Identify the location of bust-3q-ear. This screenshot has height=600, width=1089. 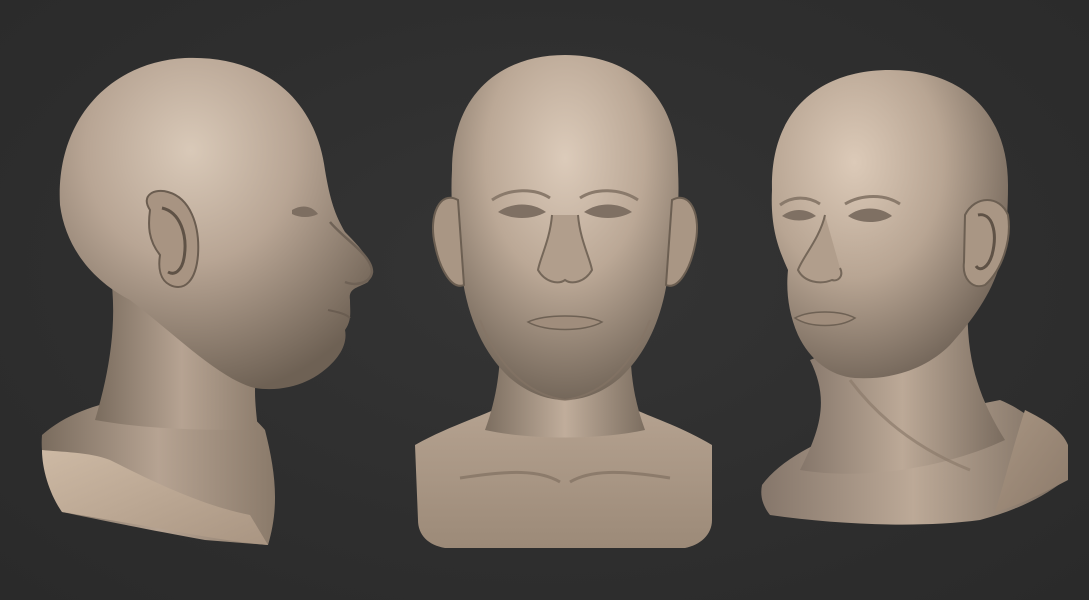
(986, 243).